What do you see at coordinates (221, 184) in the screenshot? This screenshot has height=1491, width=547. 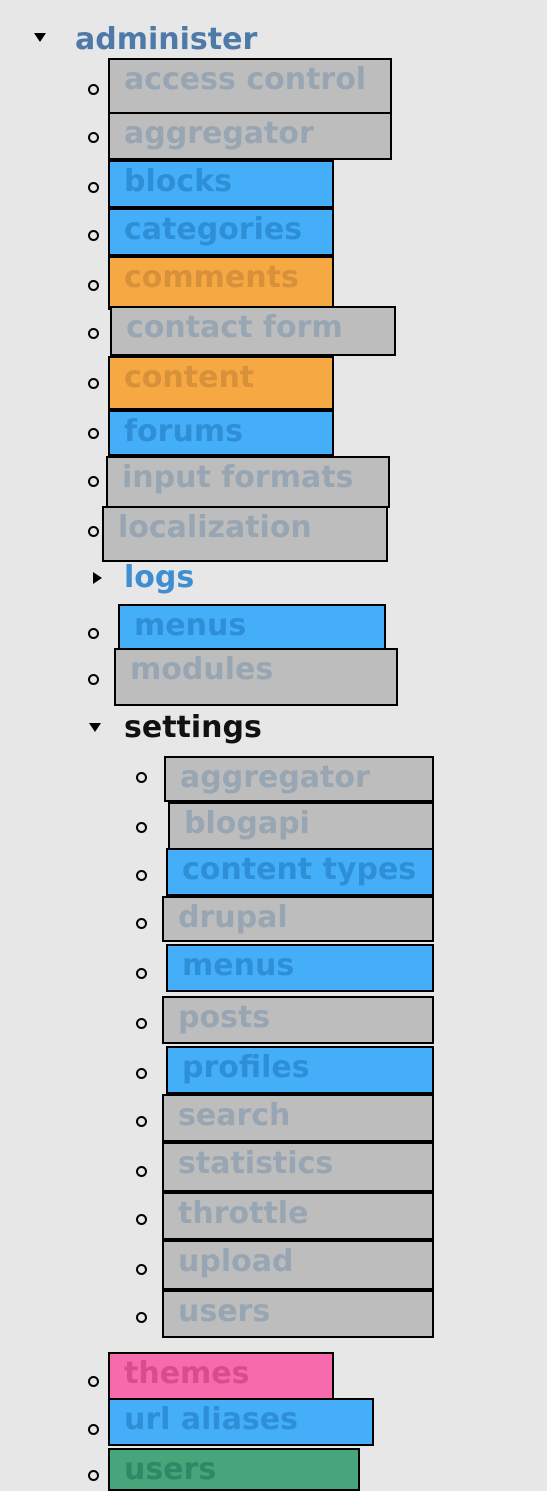 I see `menu-item-blocks: blocks` at bounding box center [221, 184].